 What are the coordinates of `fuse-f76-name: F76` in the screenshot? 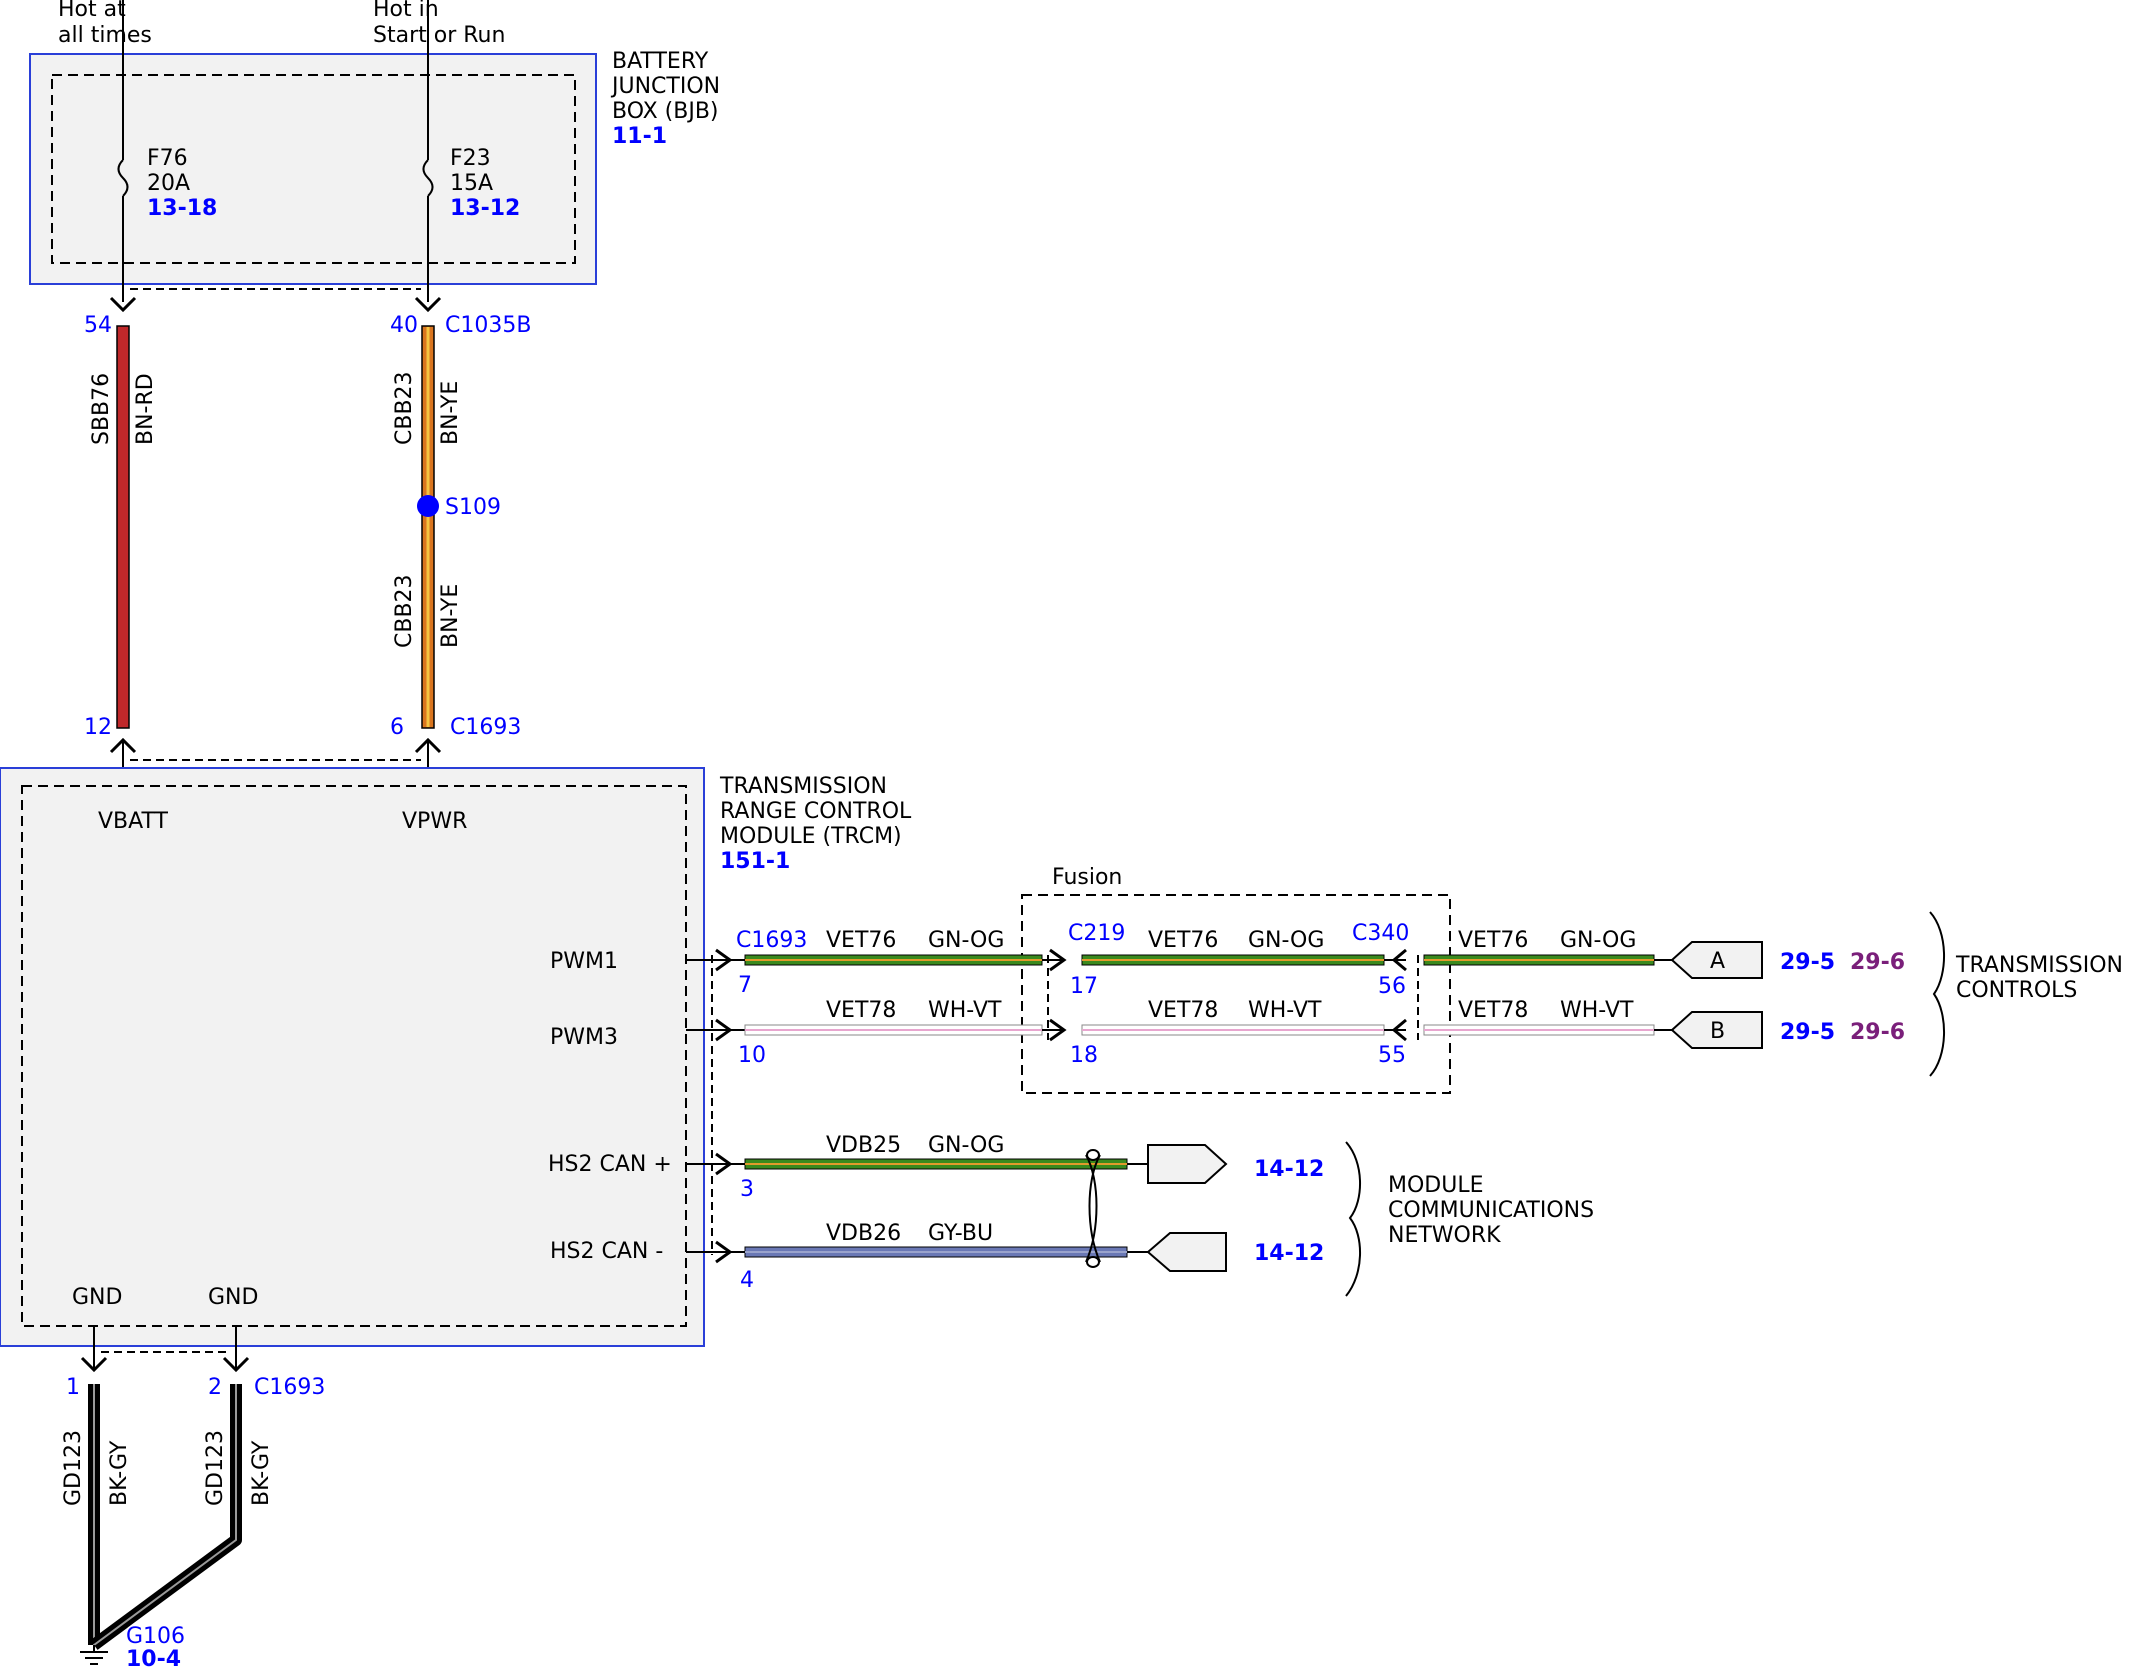 It's located at (167, 158).